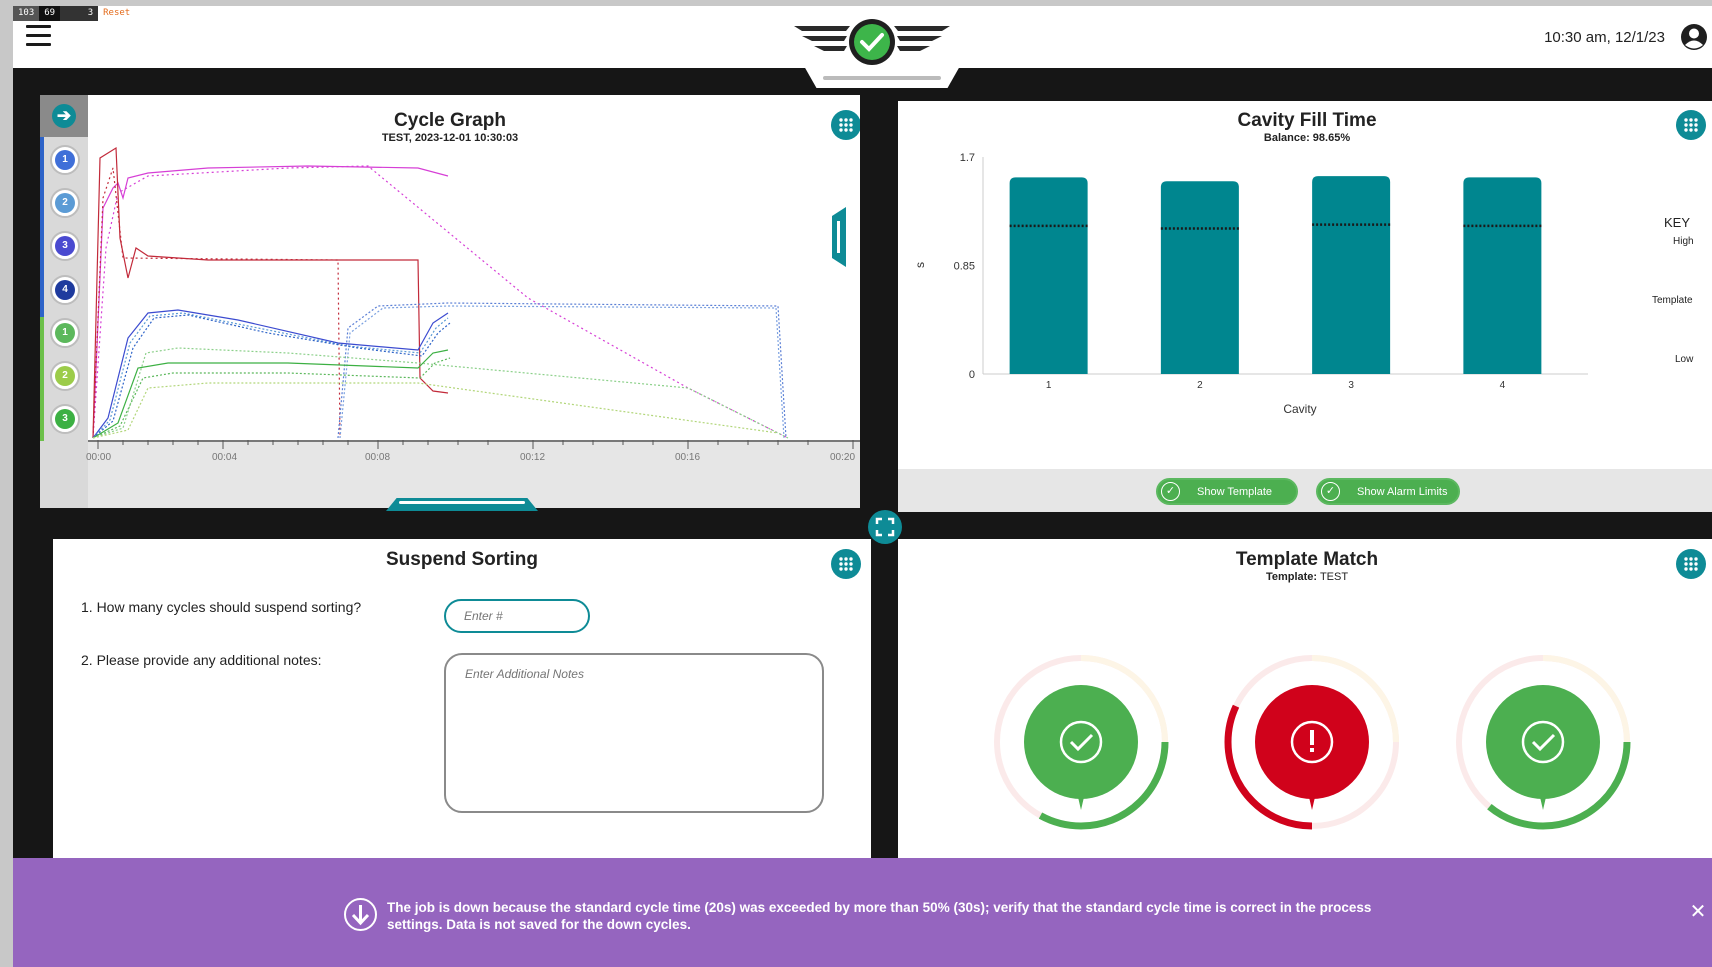 This screenshot has width=1712, height=967. I want to click on key-low: Low, so click(1684, 359).